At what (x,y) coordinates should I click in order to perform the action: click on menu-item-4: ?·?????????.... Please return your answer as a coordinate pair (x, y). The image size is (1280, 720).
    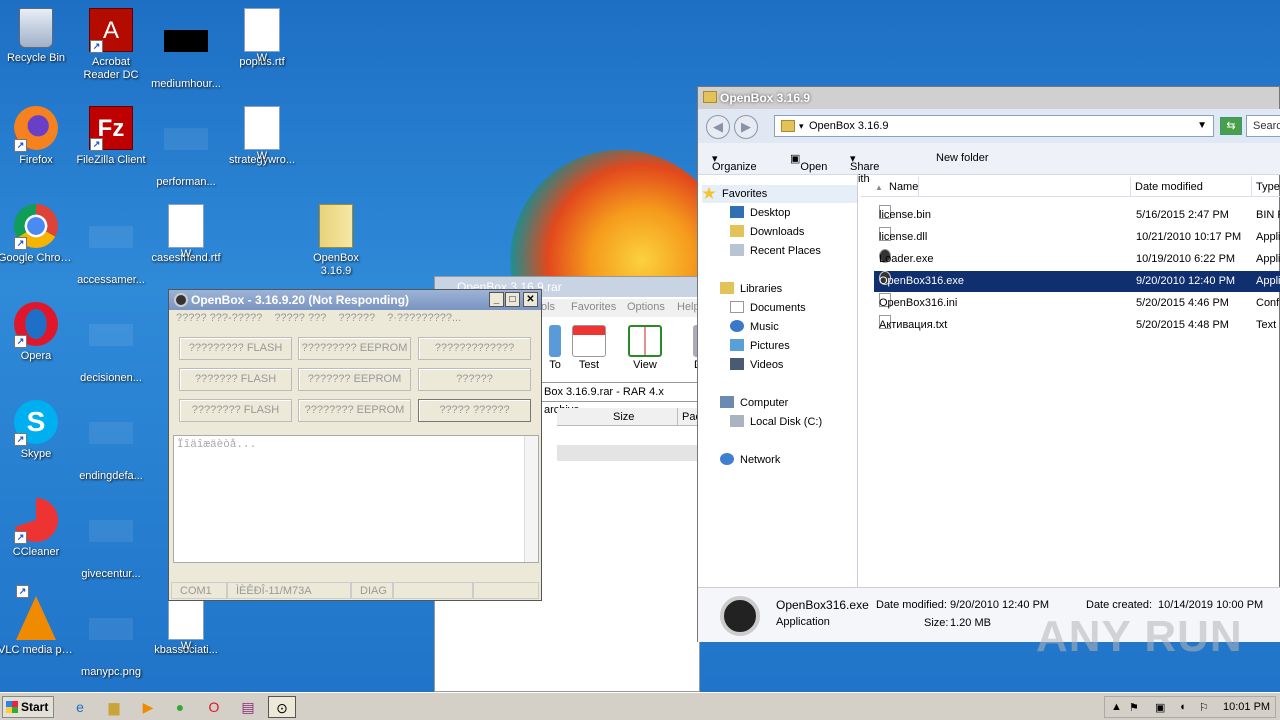
    Looking at the image, I should click on (424, 318).